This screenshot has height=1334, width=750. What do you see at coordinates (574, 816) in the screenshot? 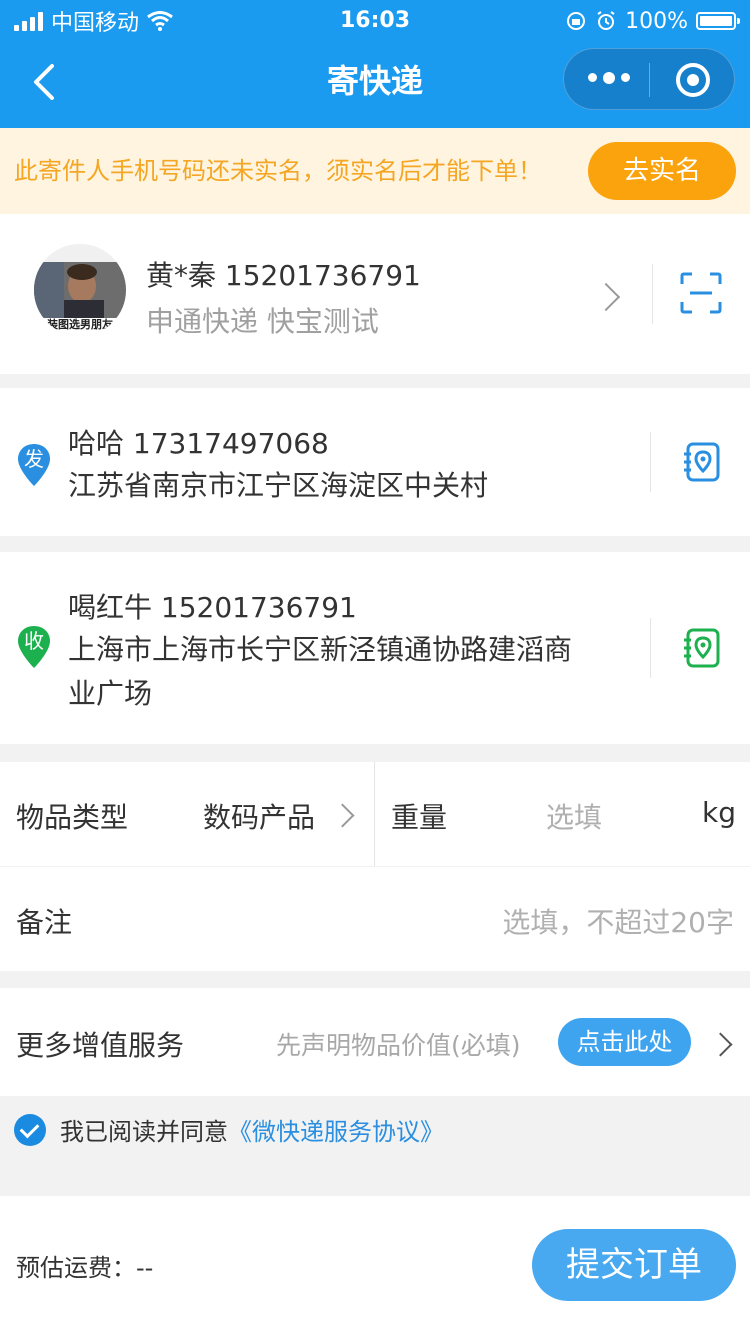
I see `weight-input: 选填` at bounding box center [574, 816].